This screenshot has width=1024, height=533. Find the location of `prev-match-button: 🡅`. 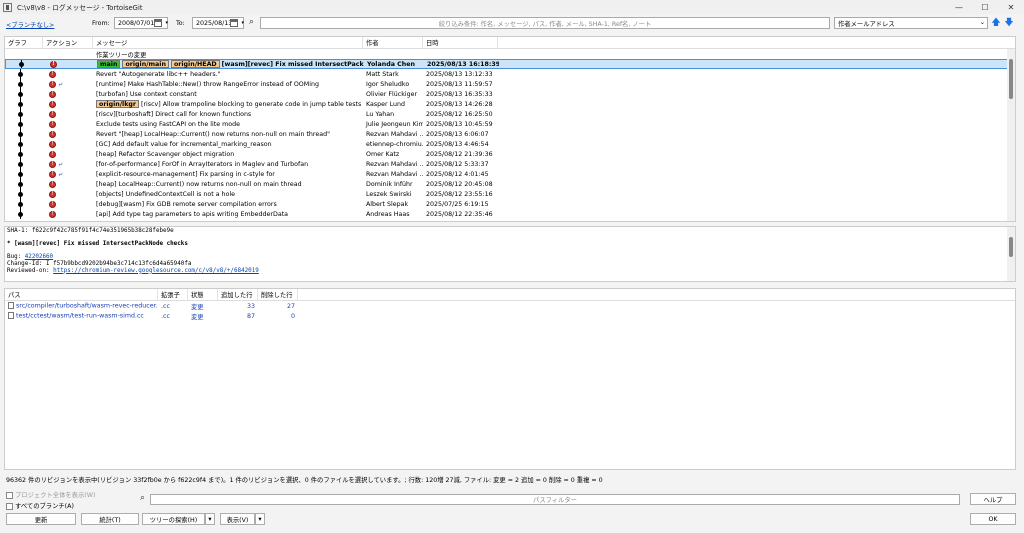

prev-match-button: 🡅 is located at coordinates (996, 23).